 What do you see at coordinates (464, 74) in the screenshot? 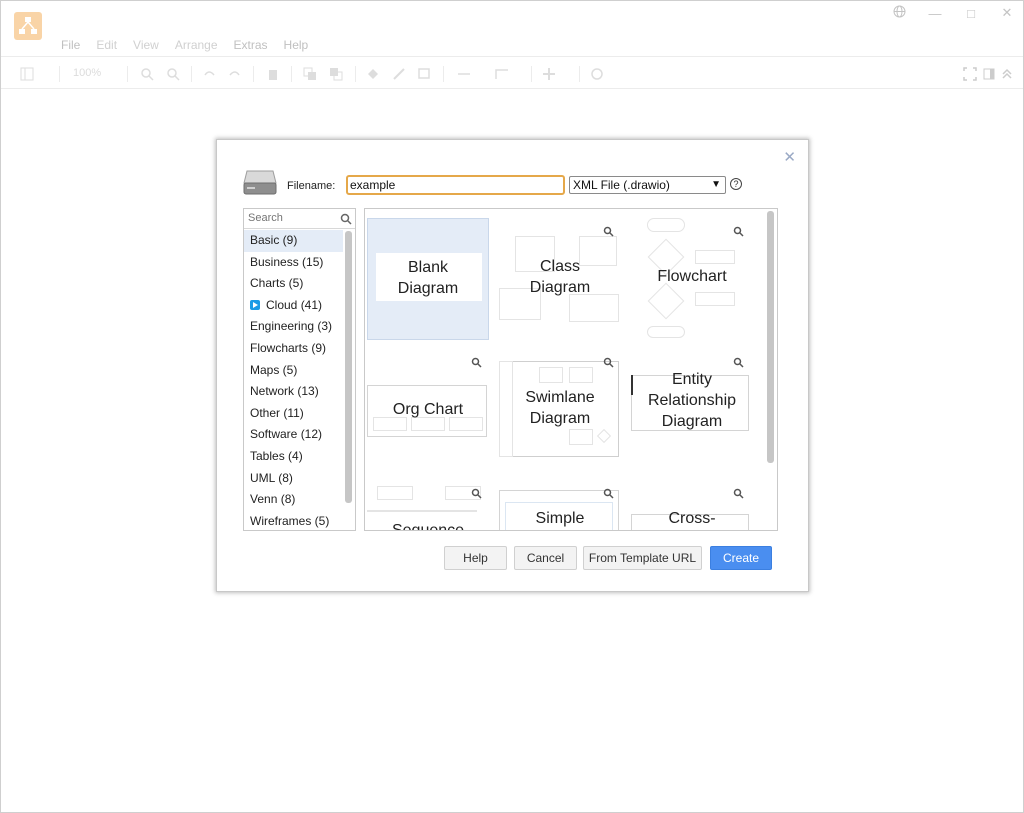
I see `connection-icon` at bounding box center [464, 74].